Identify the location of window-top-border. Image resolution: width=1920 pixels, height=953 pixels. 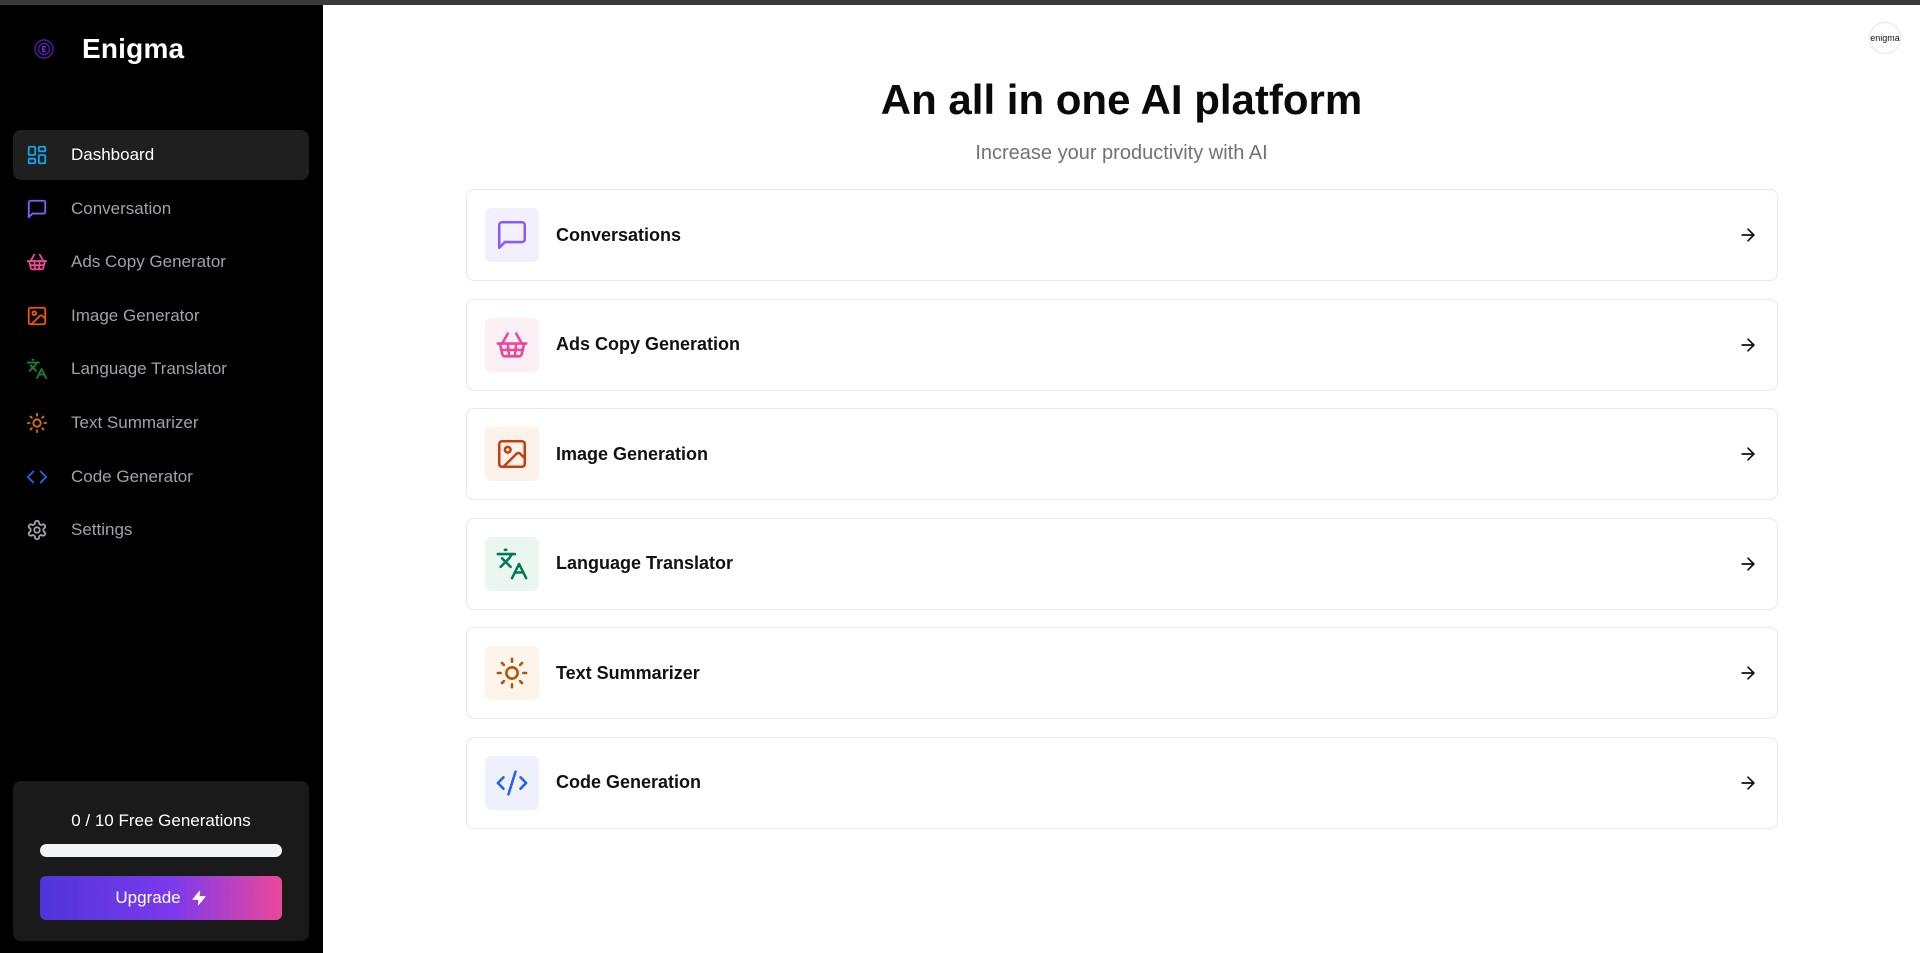
(960, 2).